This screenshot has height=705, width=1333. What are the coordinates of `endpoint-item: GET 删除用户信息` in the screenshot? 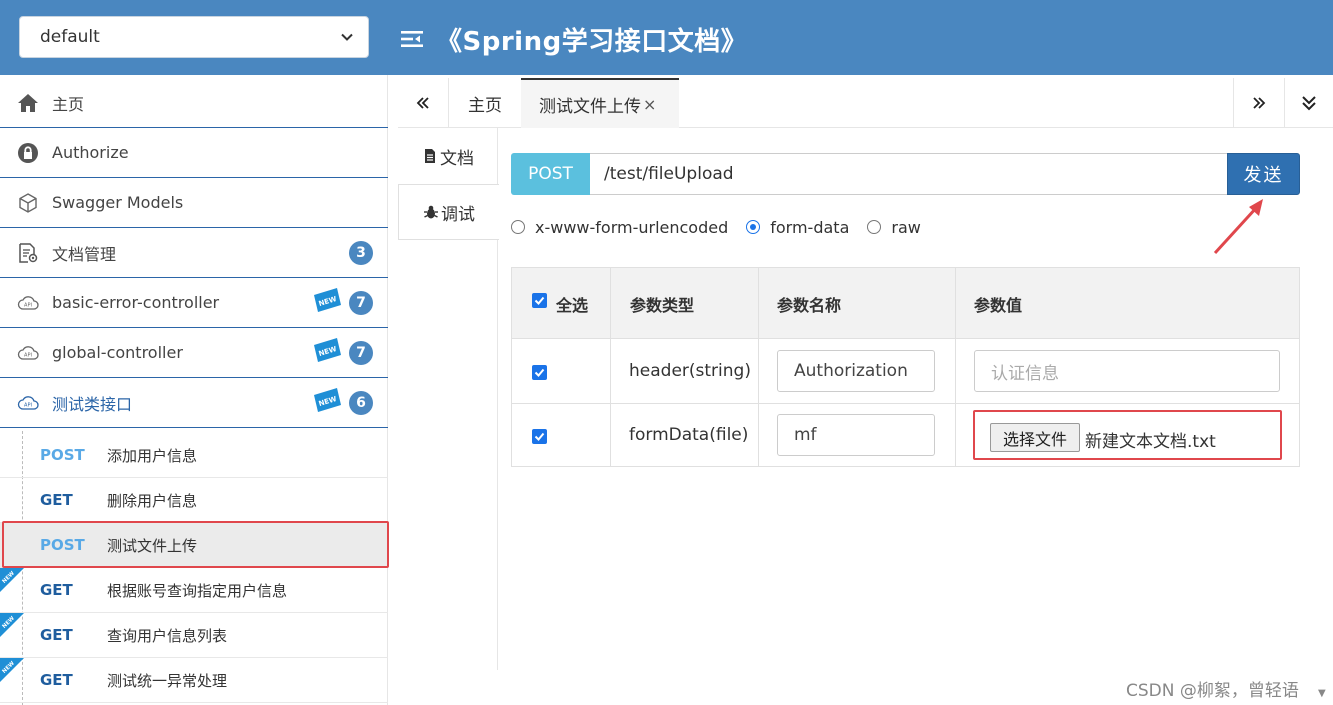 It's located at (194, 500).